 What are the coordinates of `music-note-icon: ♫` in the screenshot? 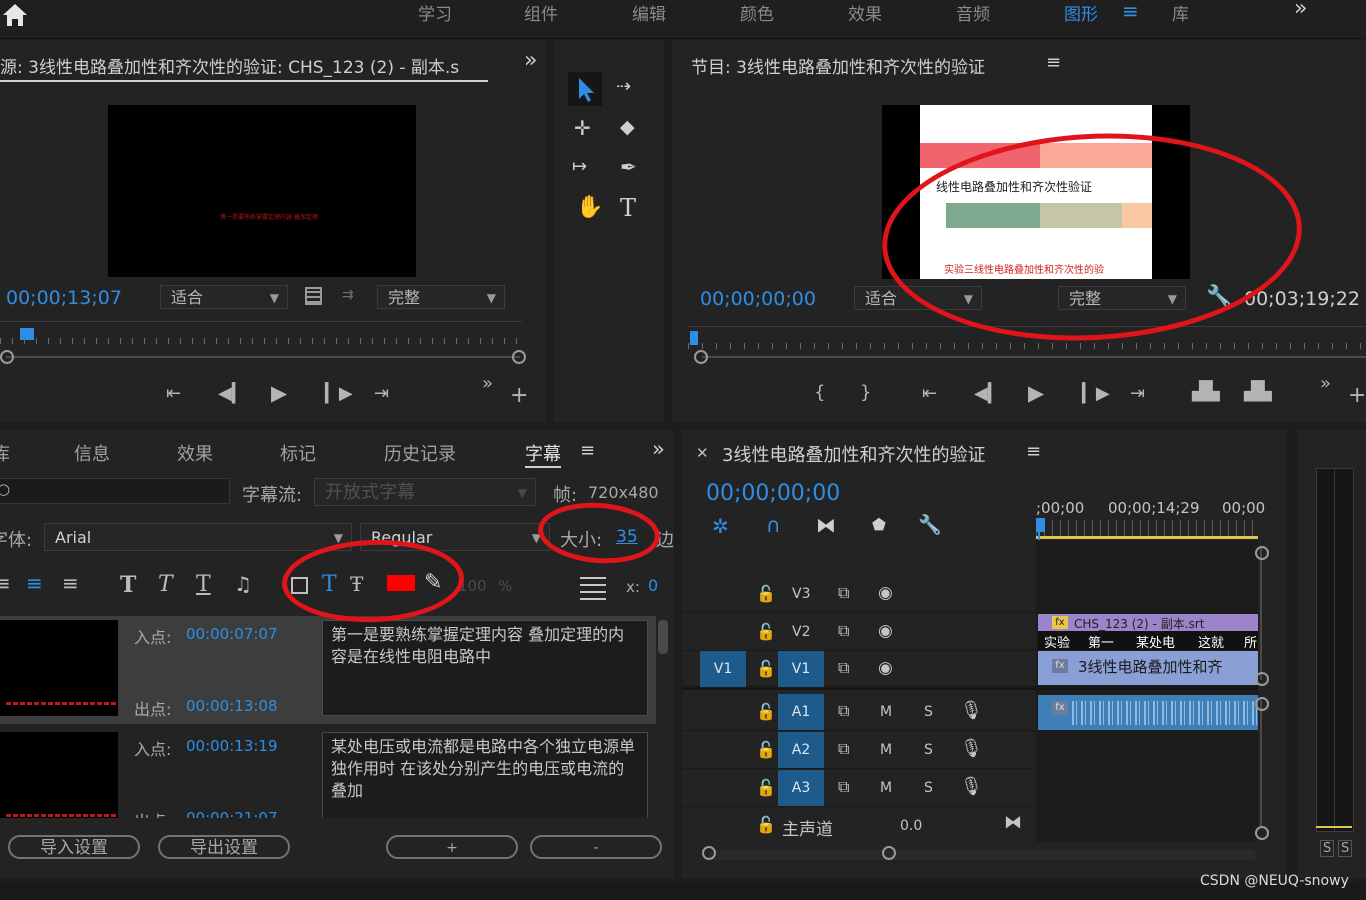 It's located at (243, 584).